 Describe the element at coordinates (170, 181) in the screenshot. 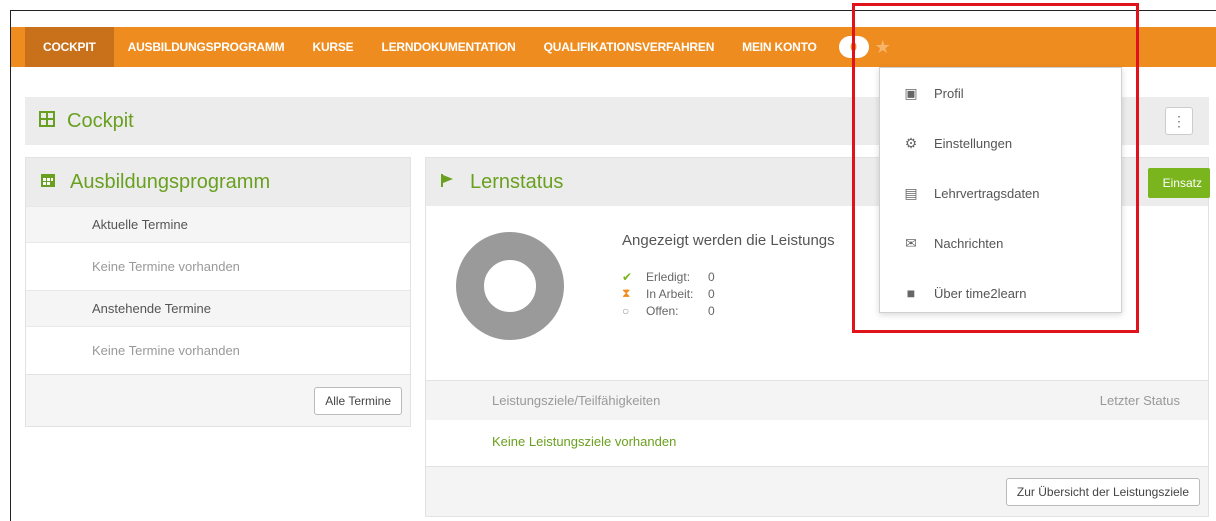

I see `panel-title: Ausbildungsprogramm` at that location.